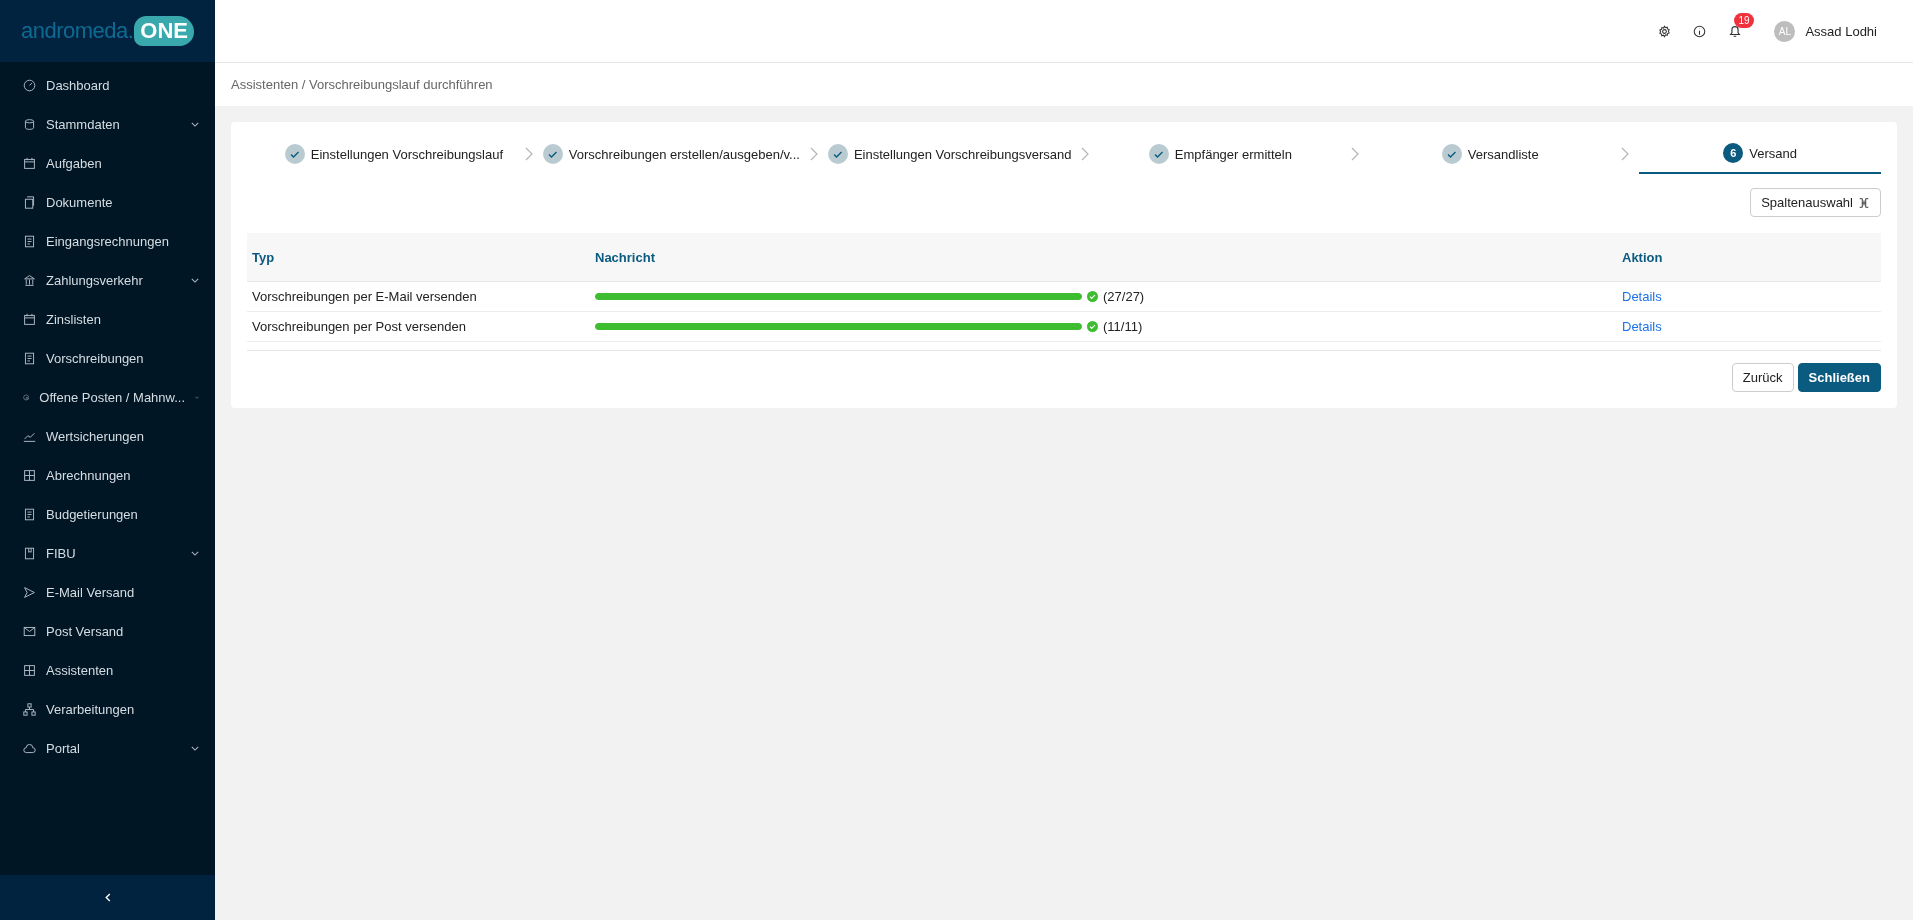 This screenshot has width=1913, height=920. Describe the element at coordinates (107, 709) in the screenshot. I see `sidebar-item: Verarbeitungen` at that location.